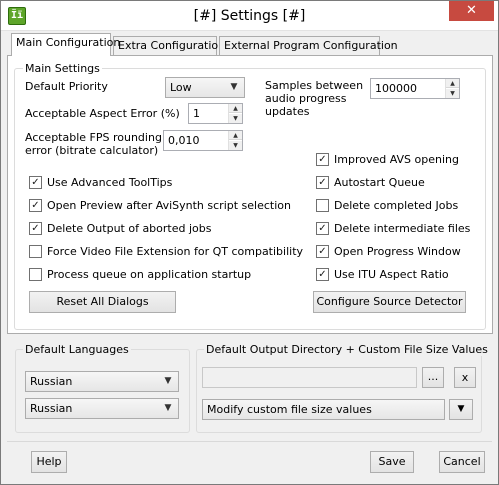  What do you see at coordinates (102, 381) in the screenshot?
I see `default-language-1-select: Russian ▼` at bounding box center [102, 381].